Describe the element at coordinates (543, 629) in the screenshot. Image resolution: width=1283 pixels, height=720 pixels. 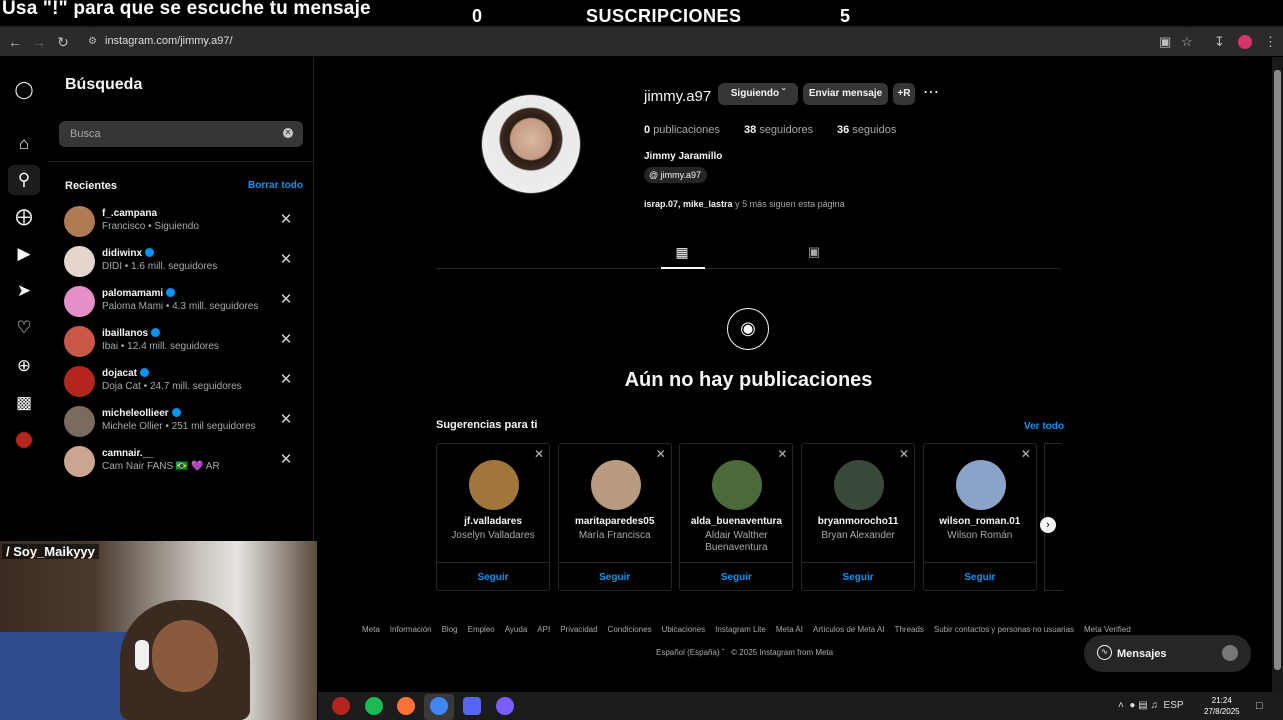
I see `footer-link: API` at that location.